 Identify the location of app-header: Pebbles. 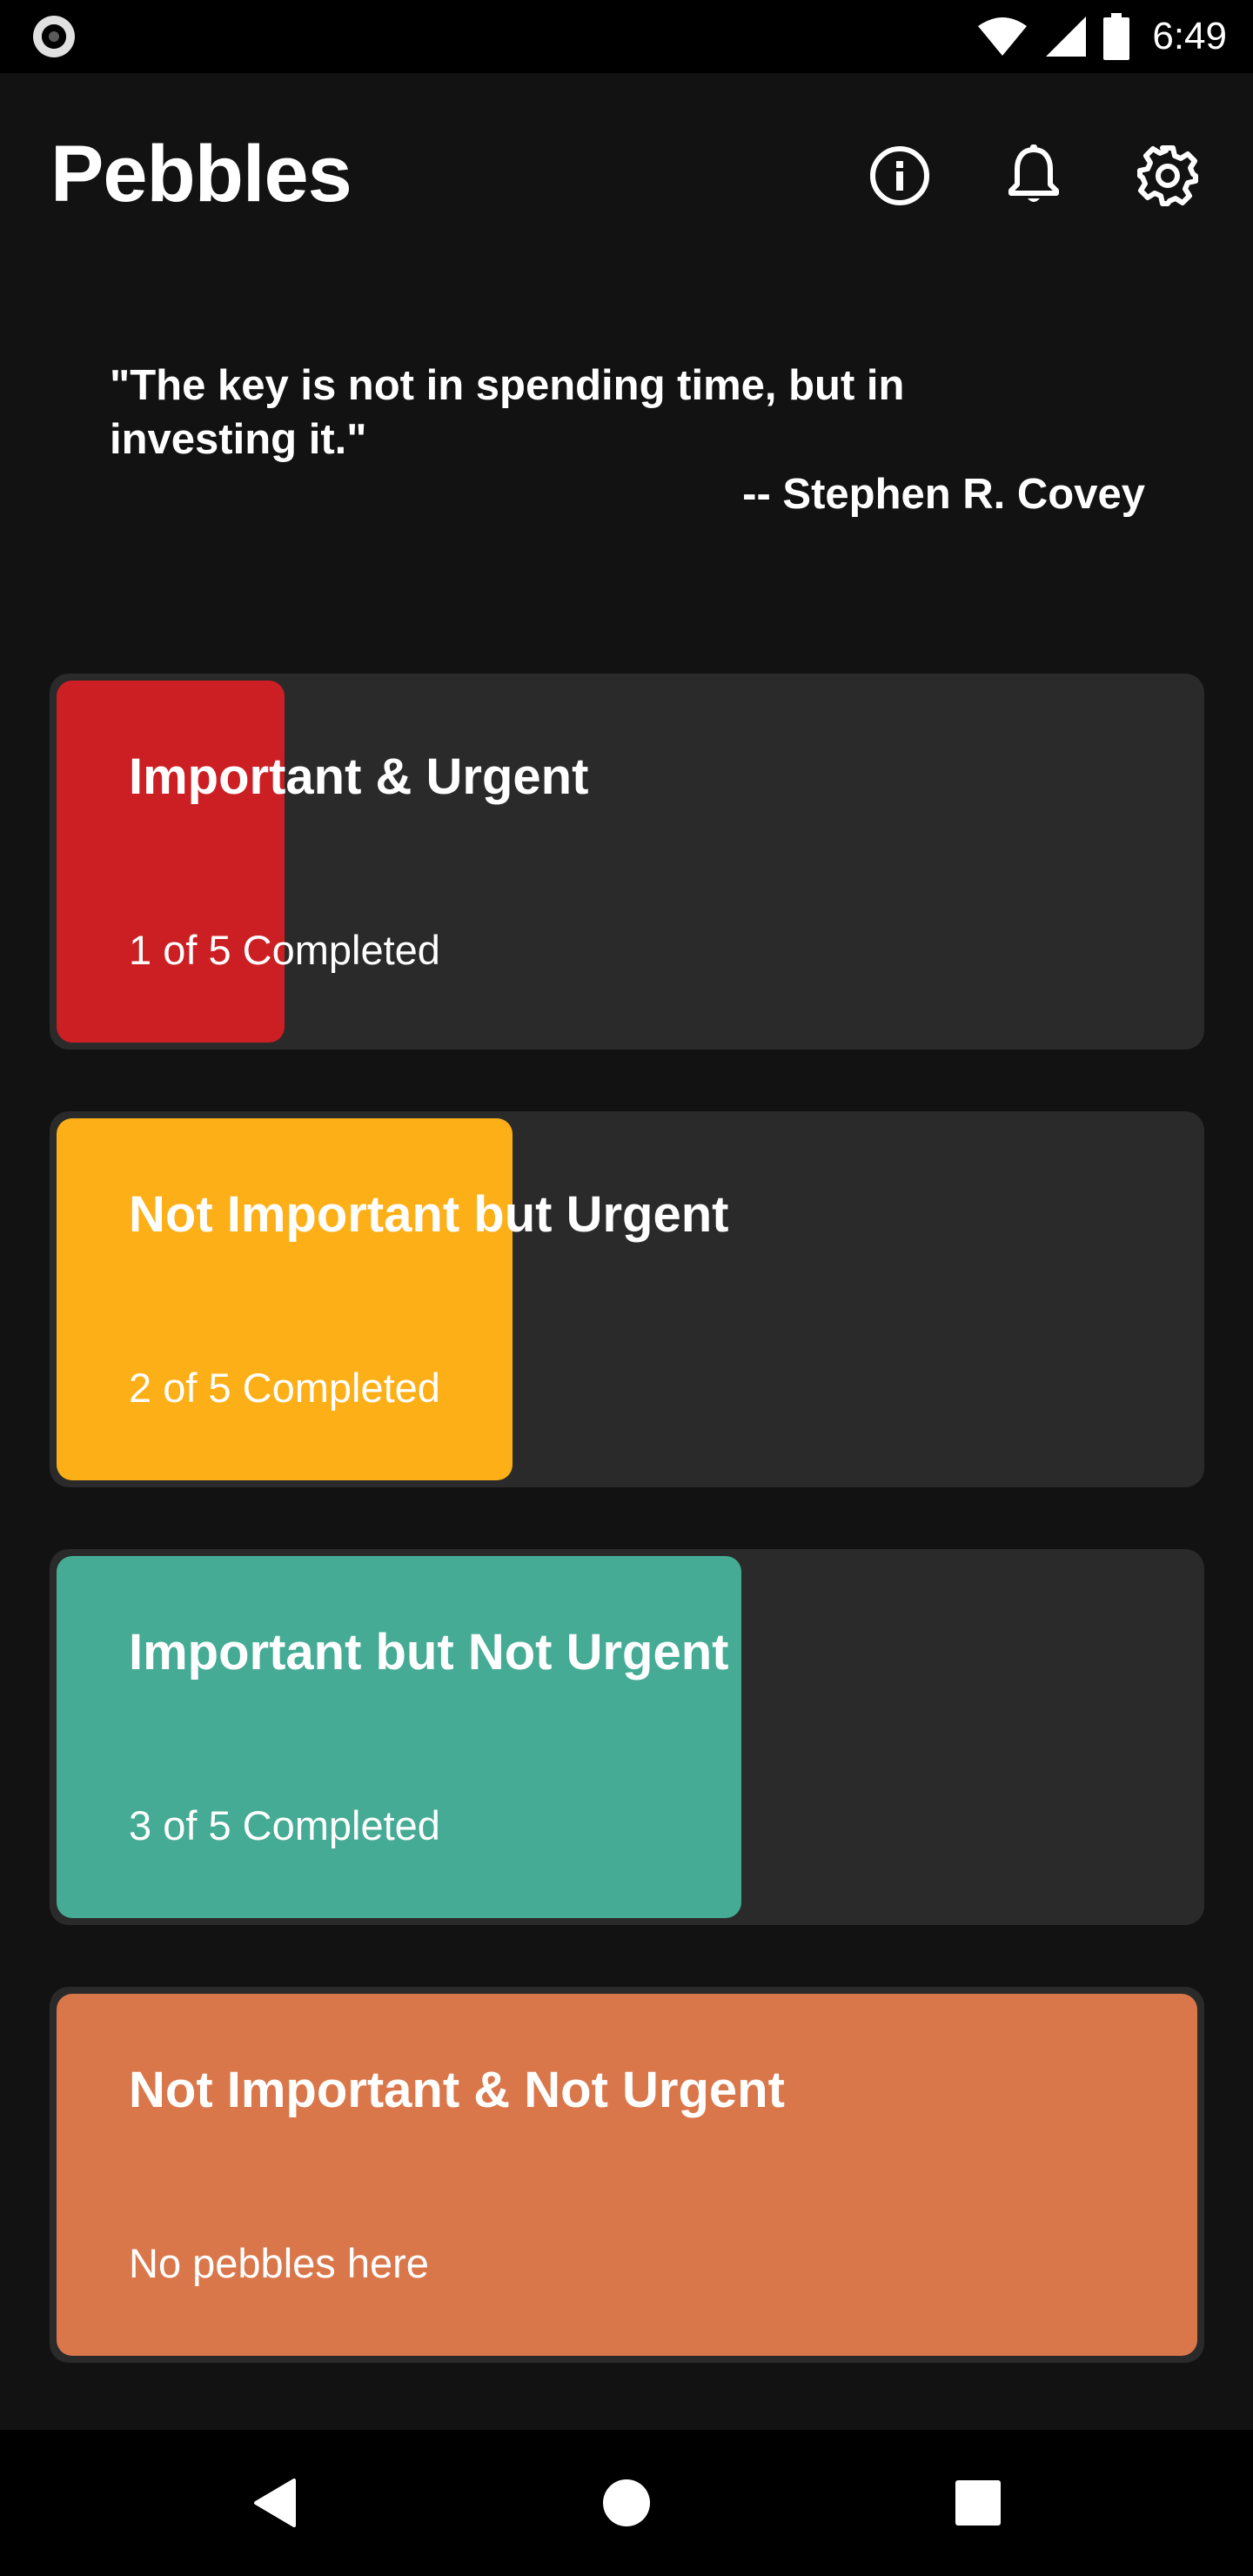
(626, 182).